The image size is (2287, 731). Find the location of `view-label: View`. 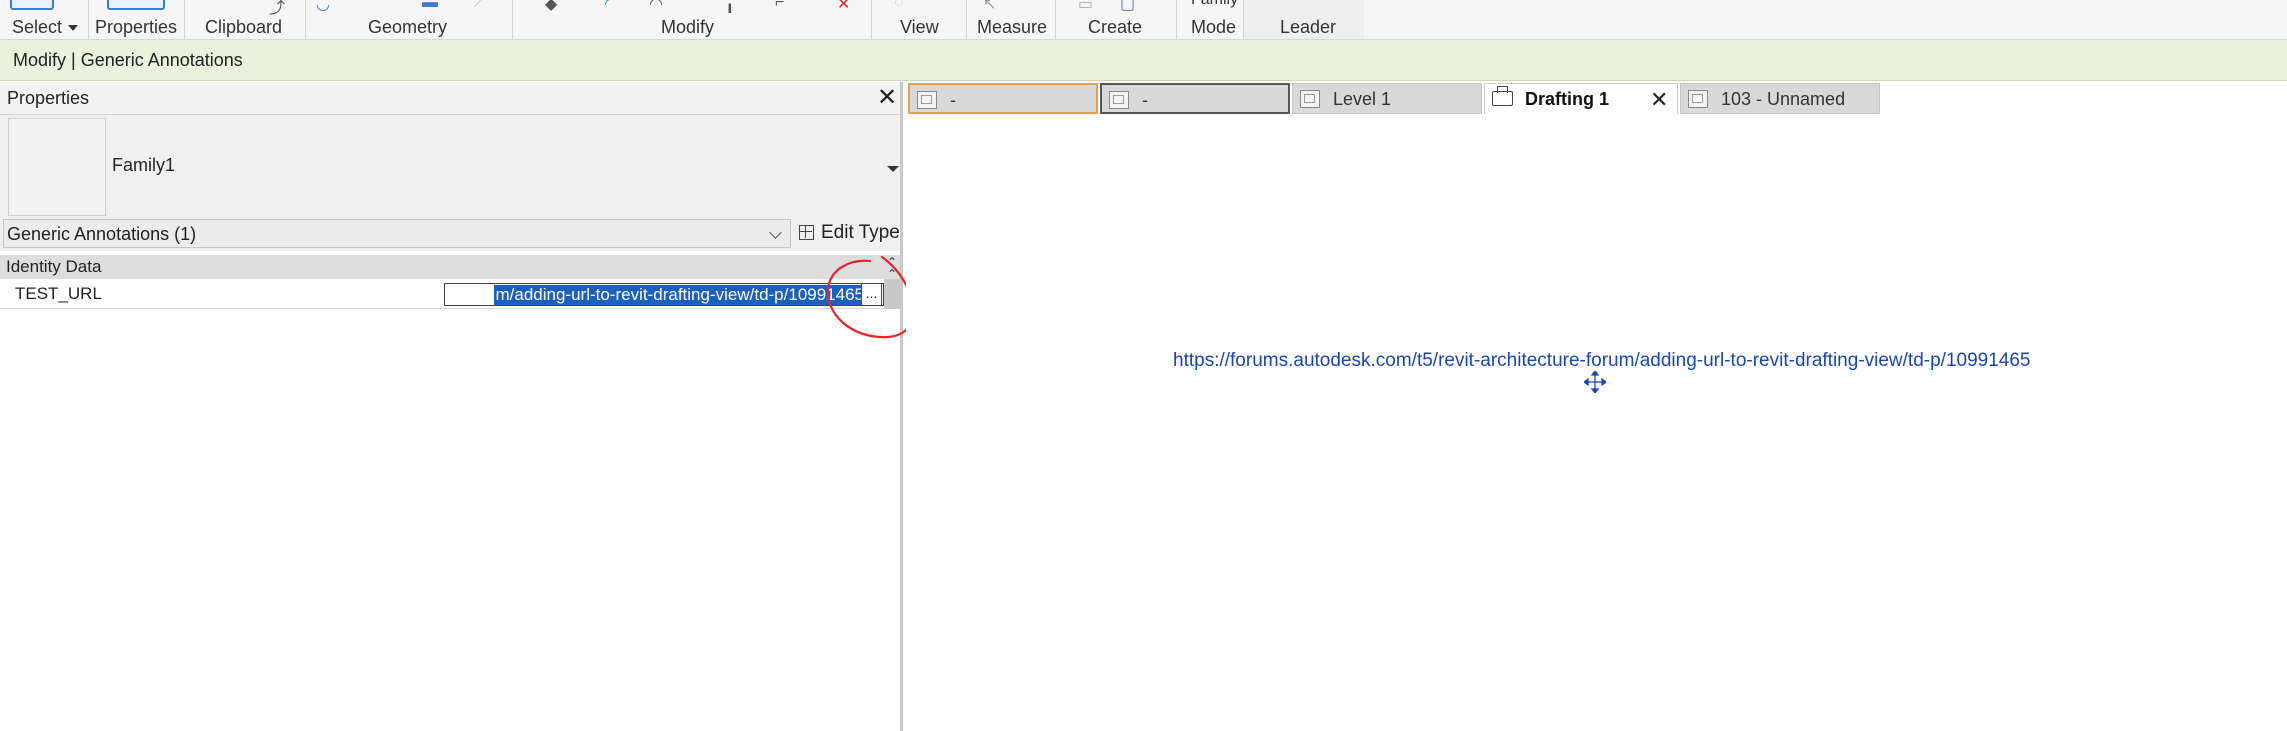

view-label: View is located at coordinates (919, 27).